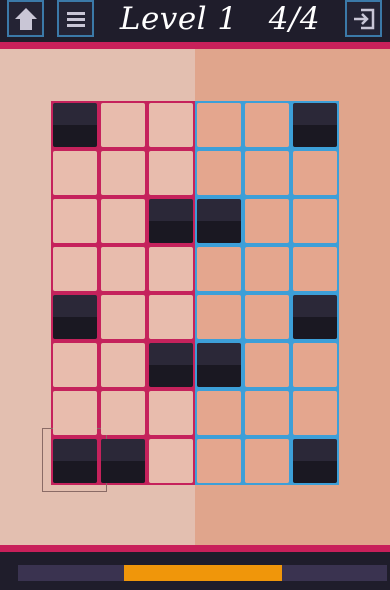 The width and height of the screenshot is (390, 590). I want to click on menu-icon, so click(75, 19).